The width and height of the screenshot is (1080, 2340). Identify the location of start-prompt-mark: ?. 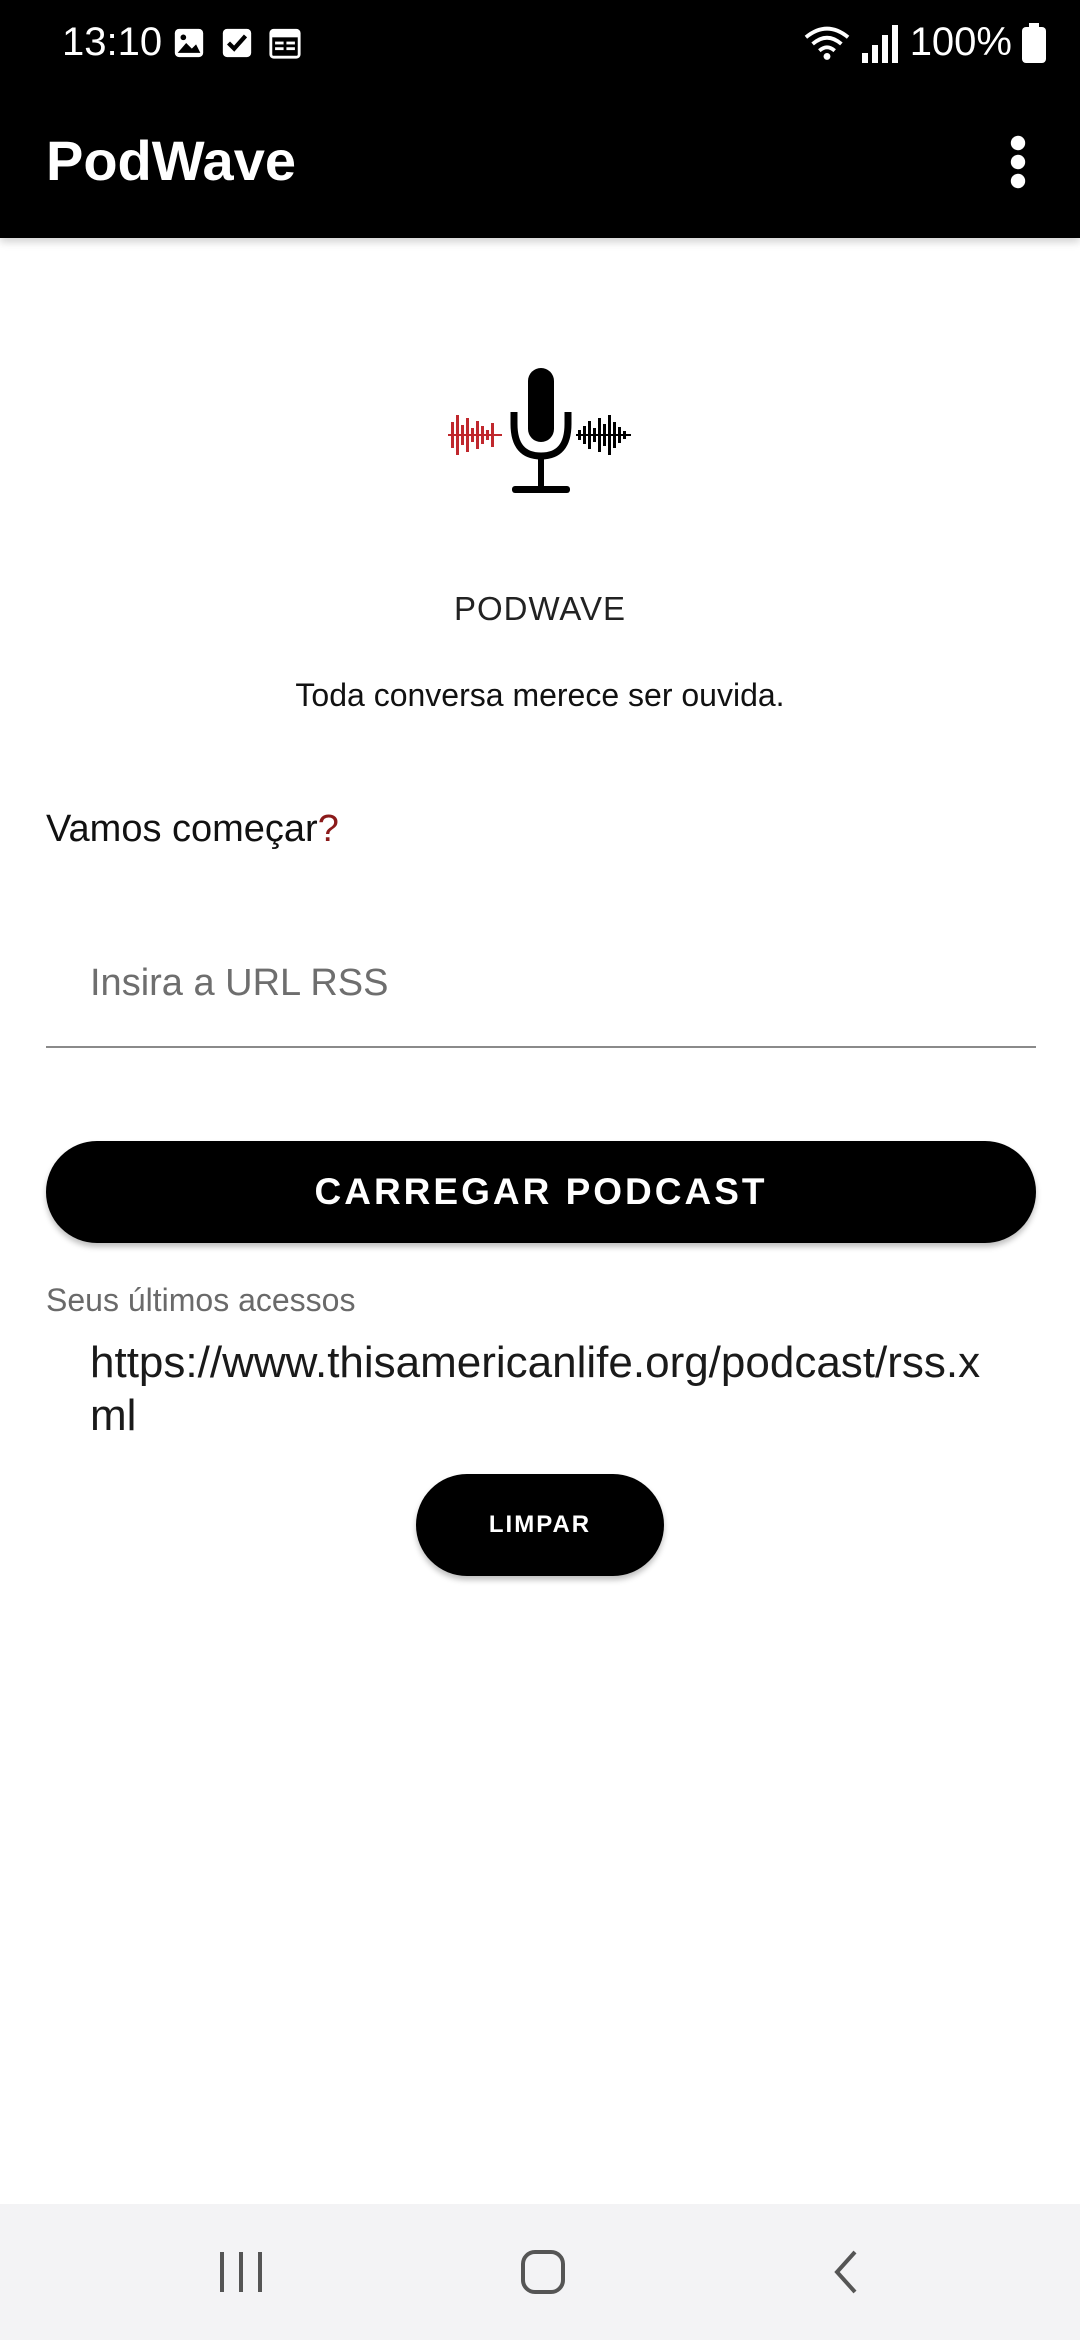
(328, 829).